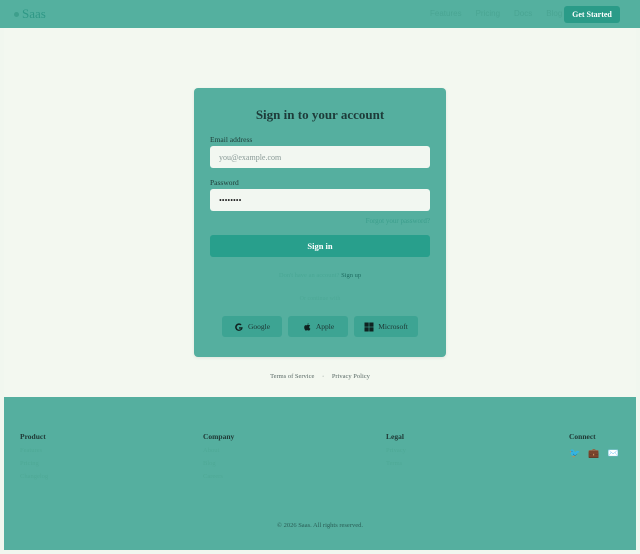 The height and width of the screenshot is (554, 640). Describe the element at coordinates (393, 326) in the screenshot. I see `microsoft-label: Microsoft` at that location.